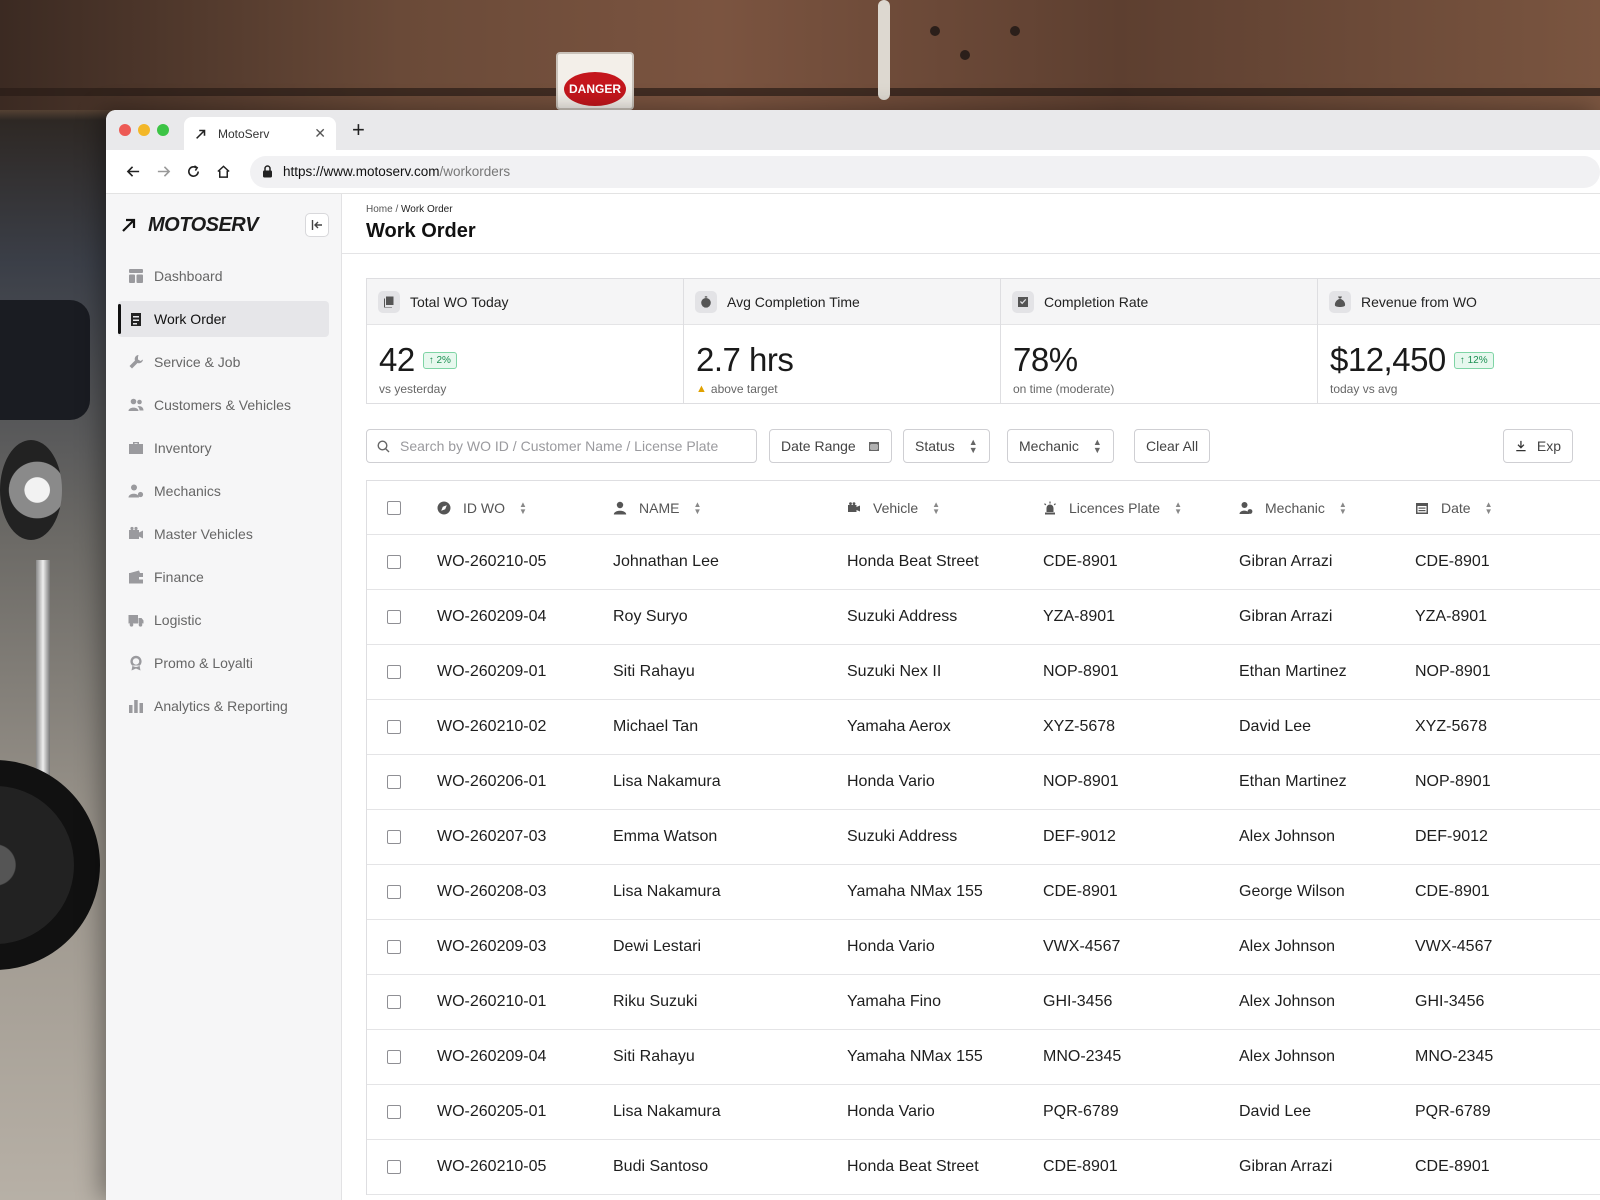 This screenshot has height=1200, width=1600. I want to click on date-range-button: Date Range, so click(830, 446).